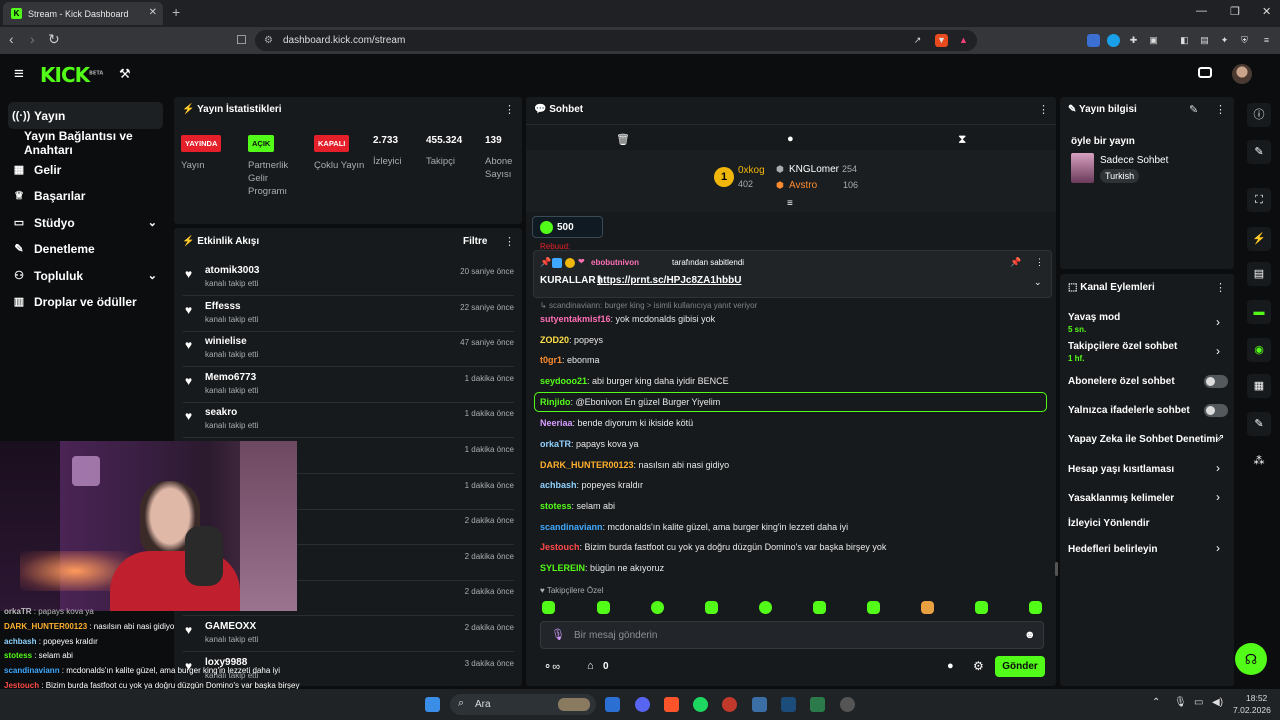 This screenshot has height=720, width=1280. What do you see at coordinates (555, 402) in the screenshot?
I see `chat-username: Rinjido` at bounding box center [555, 402].